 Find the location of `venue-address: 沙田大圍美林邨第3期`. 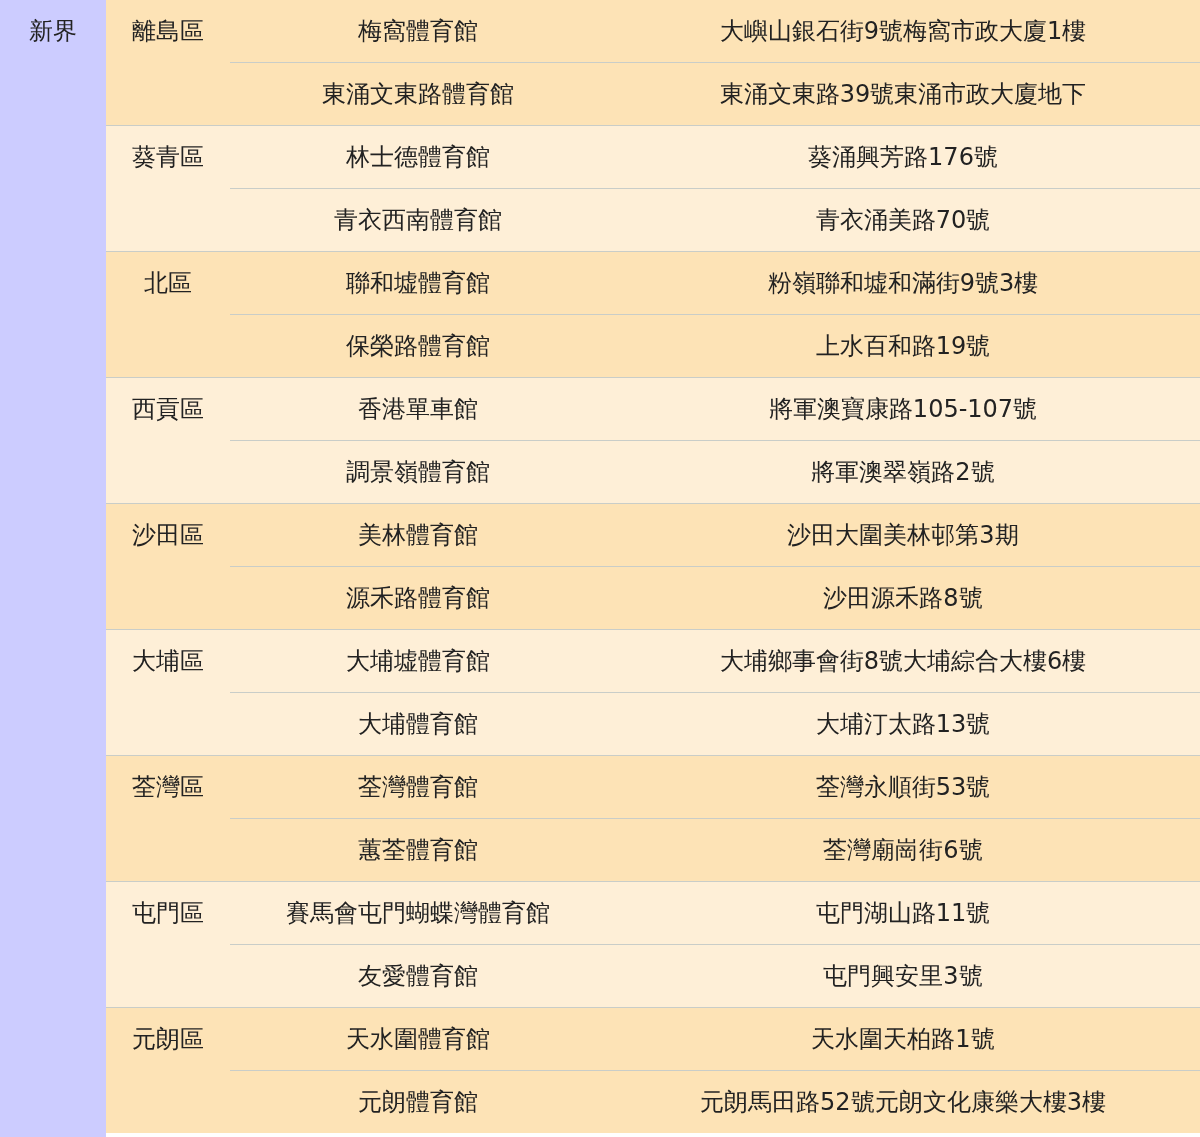

venue-address: 沙田大圍美林邨第3期 is located at coordinates (903, 535).